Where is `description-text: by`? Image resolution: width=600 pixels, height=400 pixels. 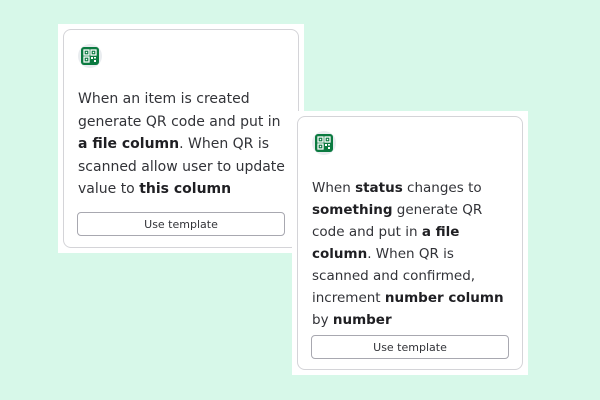
description-text: by is located at coordinates (322, 320).